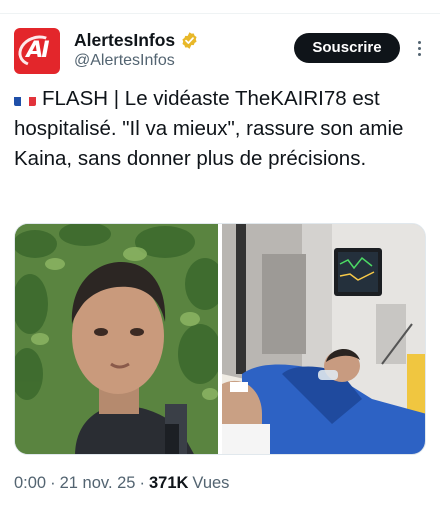 Image resolution: width=440 pixels, height=512 pixels. What do you see at coordinates (30, 482) in the screenshot?
I see `video-time: 0:00` at bounding box center [30, 482].